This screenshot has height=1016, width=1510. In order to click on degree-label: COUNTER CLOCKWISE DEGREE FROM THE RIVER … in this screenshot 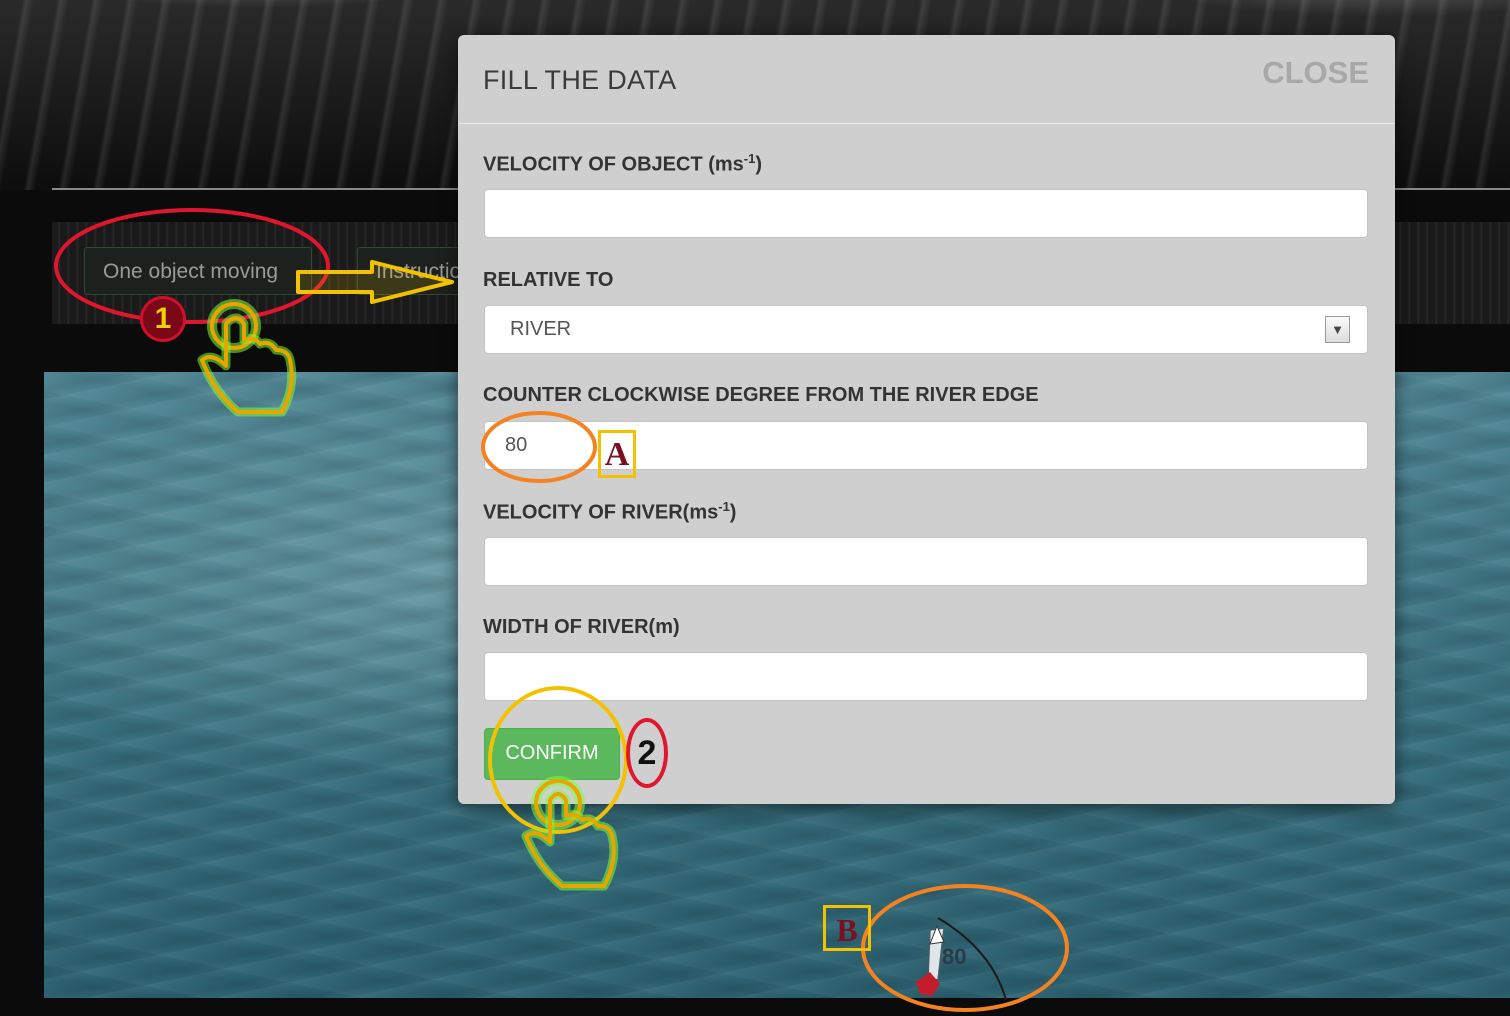, I will do `click(761, 395)`.